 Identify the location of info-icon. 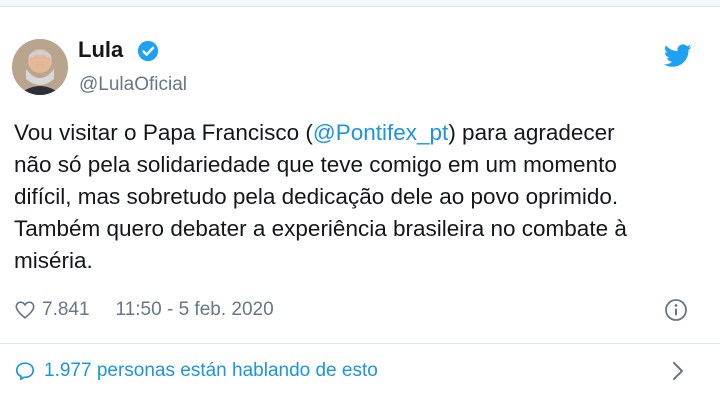
(676, 310).